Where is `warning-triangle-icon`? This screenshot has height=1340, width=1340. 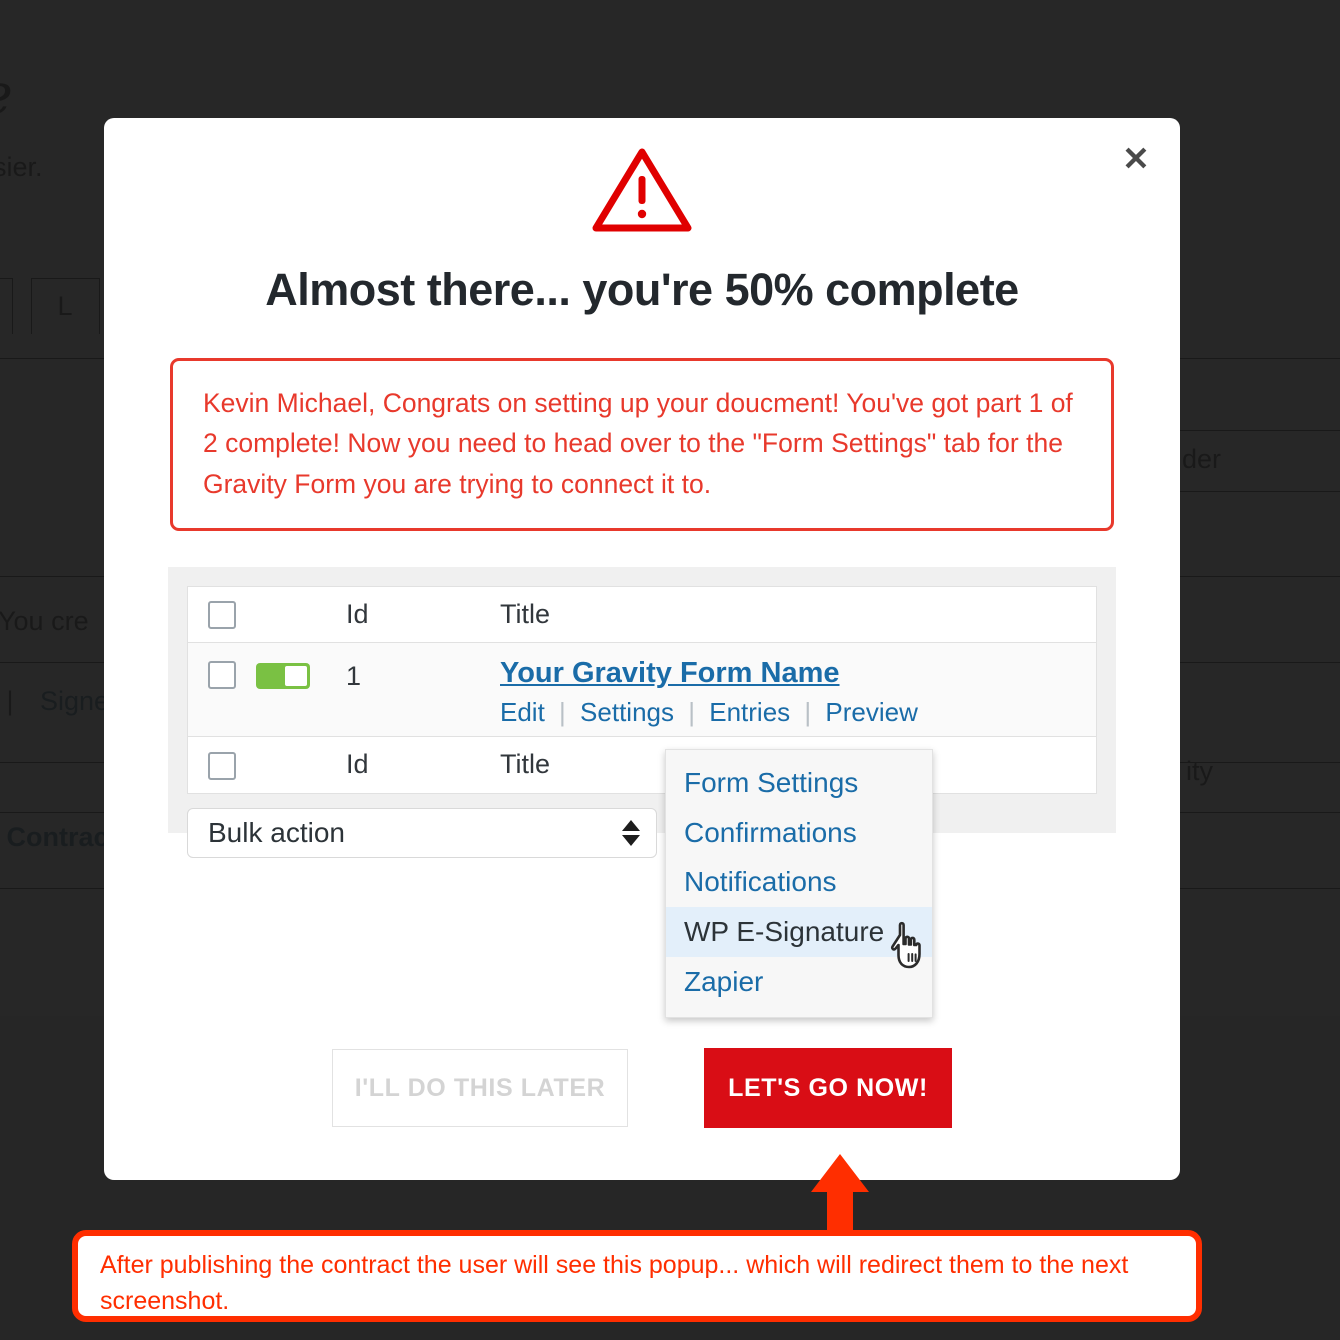
warning-triangle-icon is located at coordinates (642, 190).